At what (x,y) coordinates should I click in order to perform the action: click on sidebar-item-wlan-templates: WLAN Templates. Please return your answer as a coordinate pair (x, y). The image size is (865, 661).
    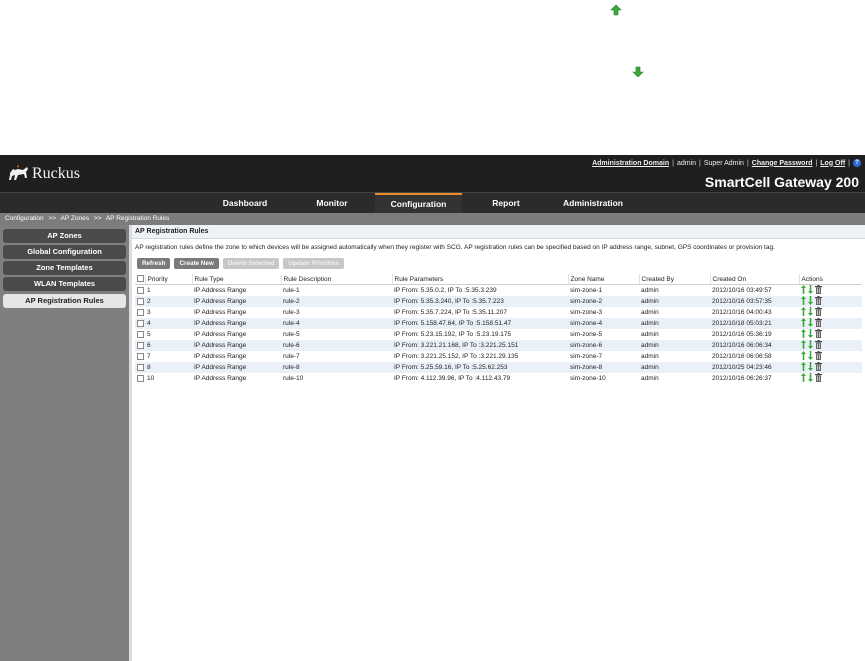
    Looking at the image, I should click on (64, 284).